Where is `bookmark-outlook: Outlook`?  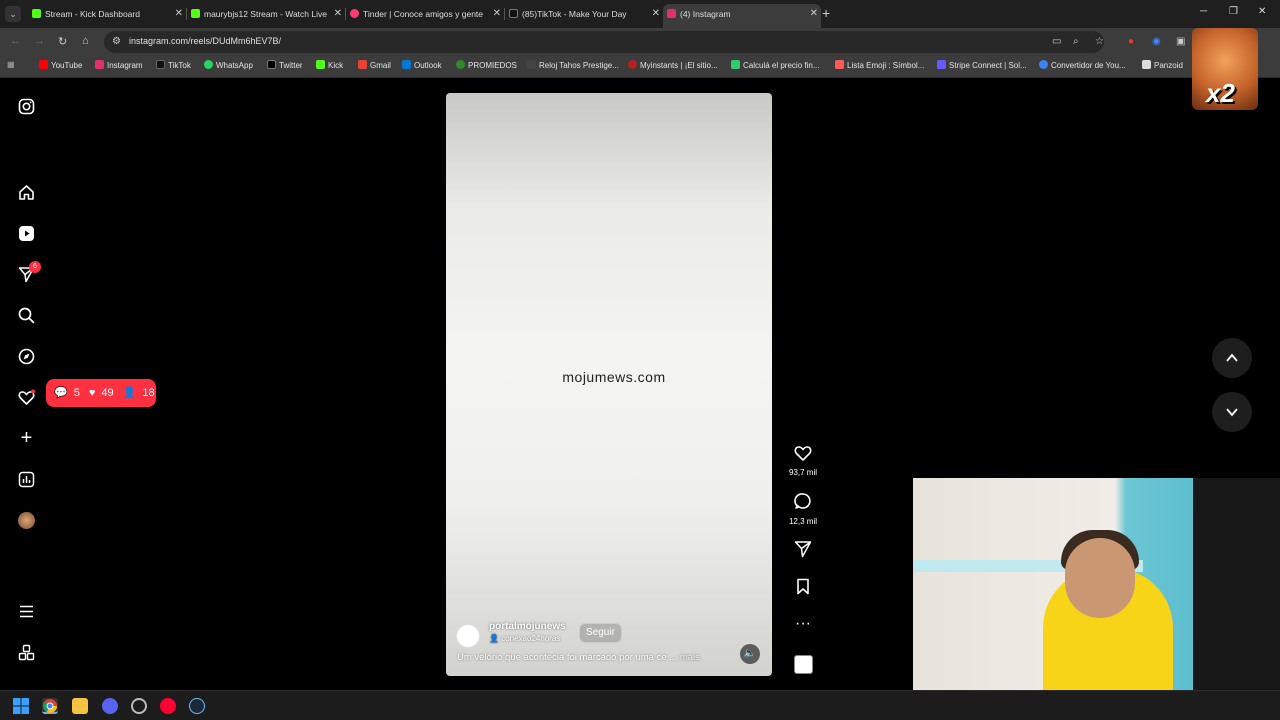 bookmark-outlook: Outlook is located at coordinates (422, 65).